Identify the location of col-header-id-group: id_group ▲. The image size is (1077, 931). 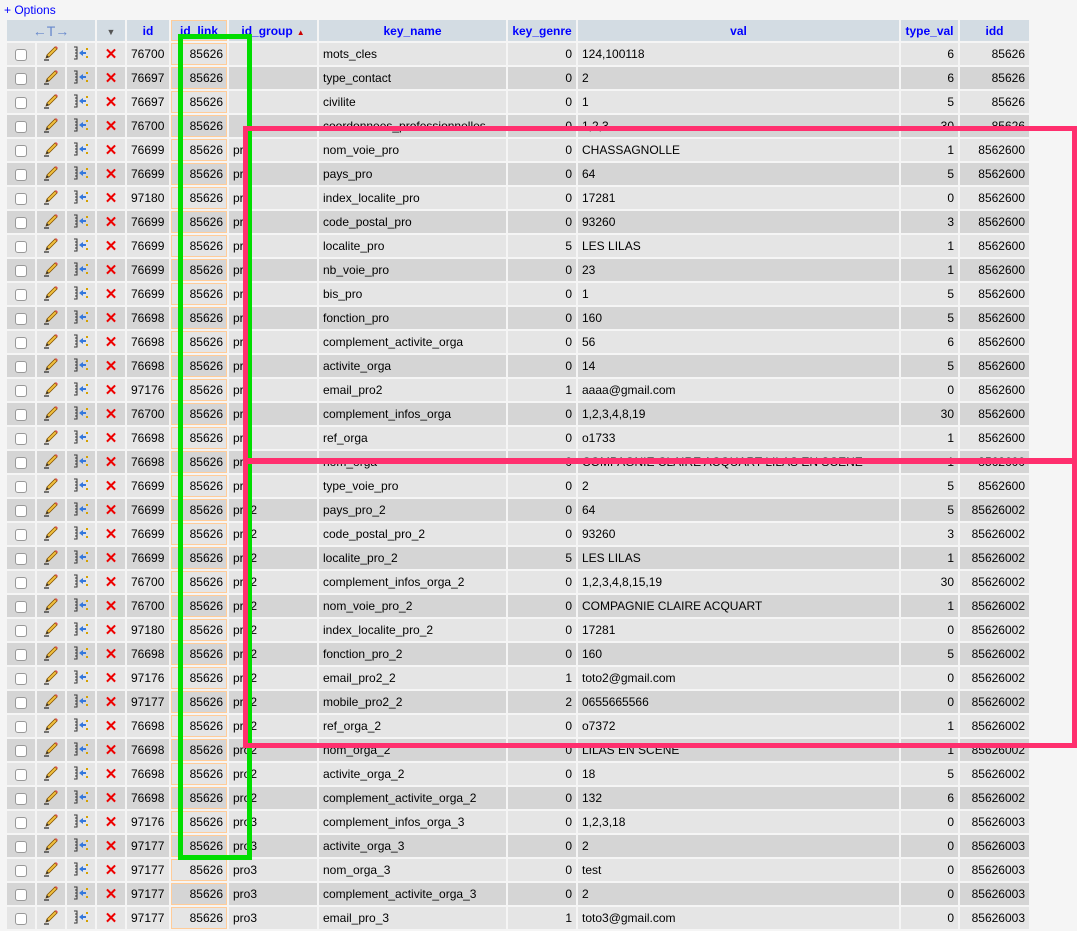
(273, 30).